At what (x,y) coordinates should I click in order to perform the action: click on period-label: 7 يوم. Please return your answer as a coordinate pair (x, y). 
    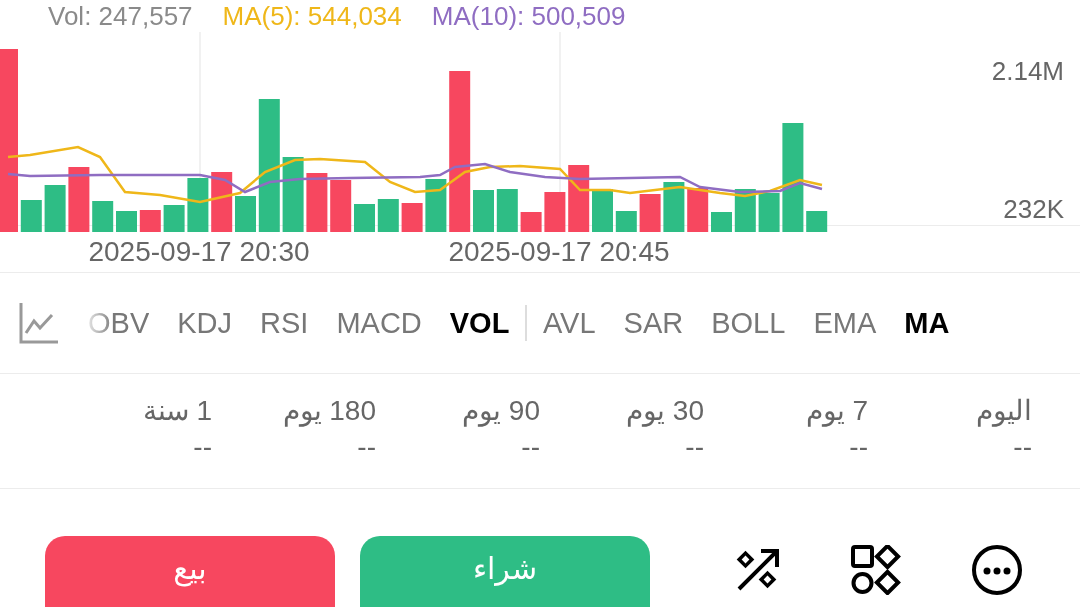
    Looking at the image, I should click on (836, 410).